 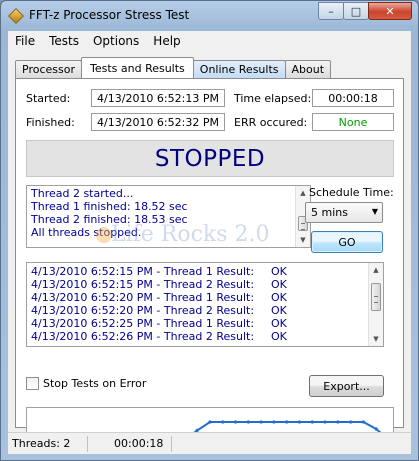 I want to click on status-banner: STOPPED, so click(x=210, y=158).